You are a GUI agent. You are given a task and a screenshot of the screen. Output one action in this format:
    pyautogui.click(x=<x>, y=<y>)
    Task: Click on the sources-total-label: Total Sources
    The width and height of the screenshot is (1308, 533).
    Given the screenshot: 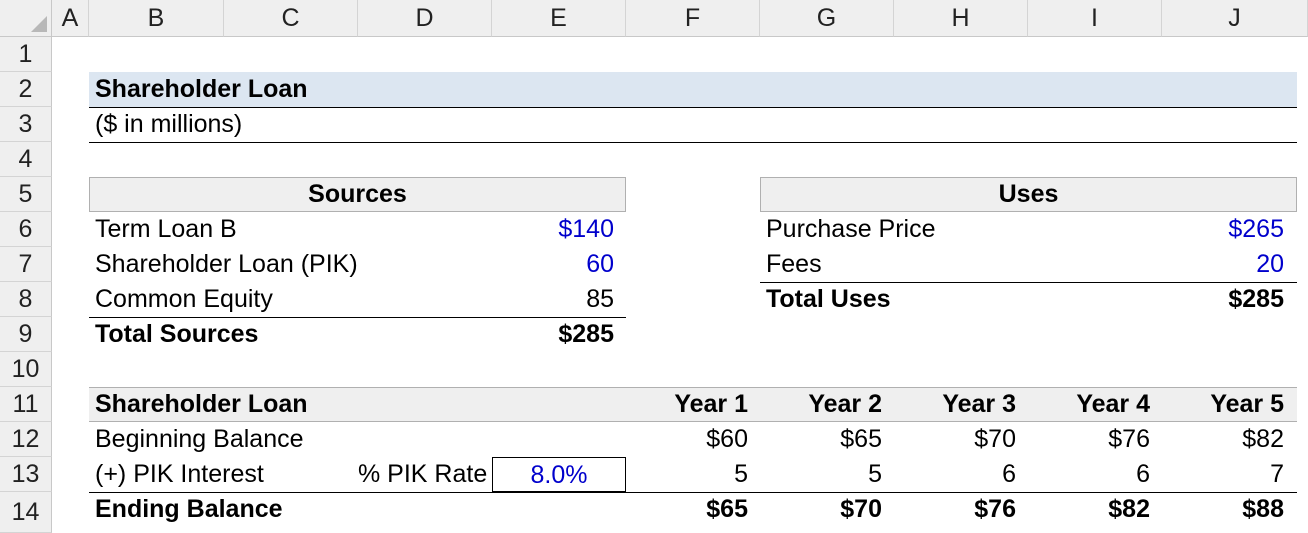 What is the action you would take?
    pyautogui.click(x=173, y=334)
    